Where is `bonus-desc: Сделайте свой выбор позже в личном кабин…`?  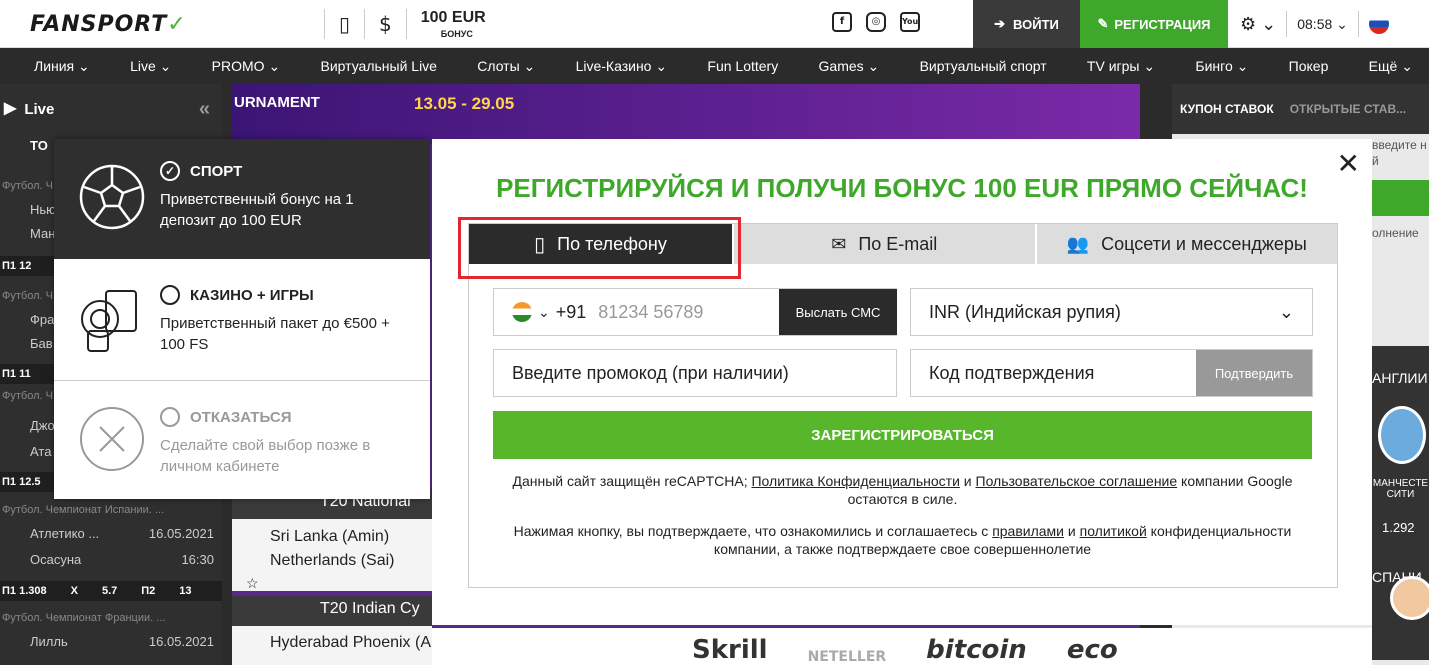 bonus-desc: Сделайте свой выбор позже в личном кабин… is located at coordinates (265, 456).